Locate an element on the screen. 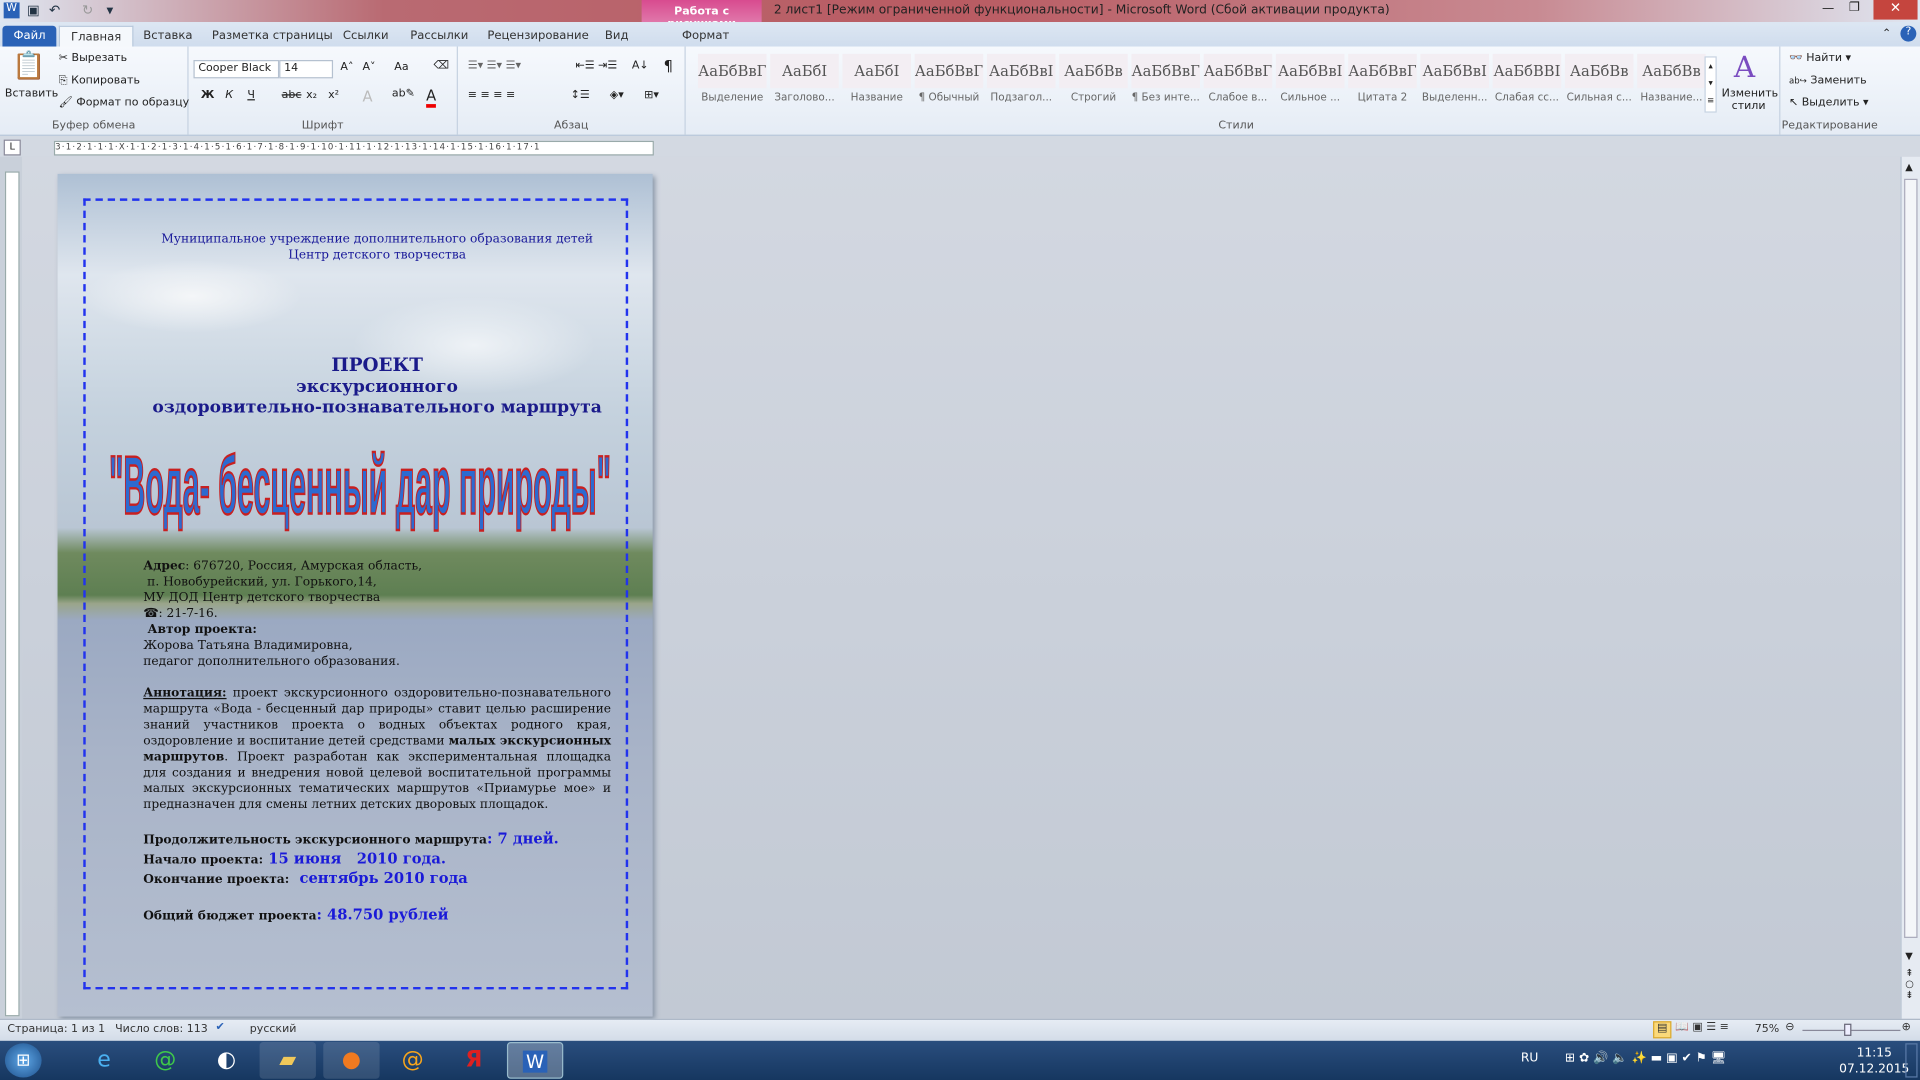 Image resolution: width=1920 pixels, height=1080 pixels. underline-button: Ч is located at coordinates (251, 95).